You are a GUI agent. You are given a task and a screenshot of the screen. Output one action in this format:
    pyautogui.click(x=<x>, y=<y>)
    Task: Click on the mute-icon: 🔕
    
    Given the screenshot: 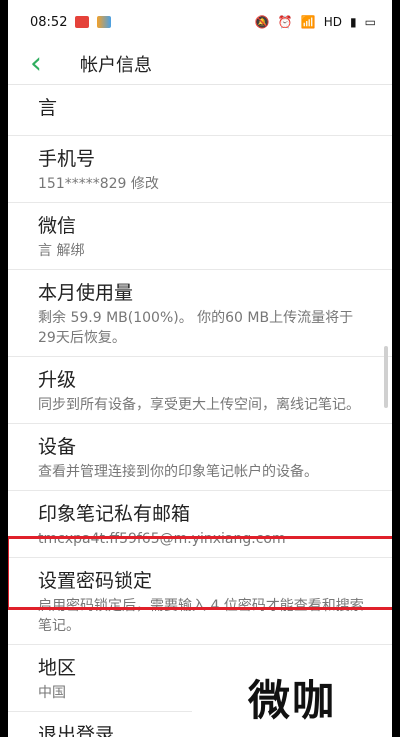 What is the action you would take?
    pyautogui.click(x=262, y=22)
    